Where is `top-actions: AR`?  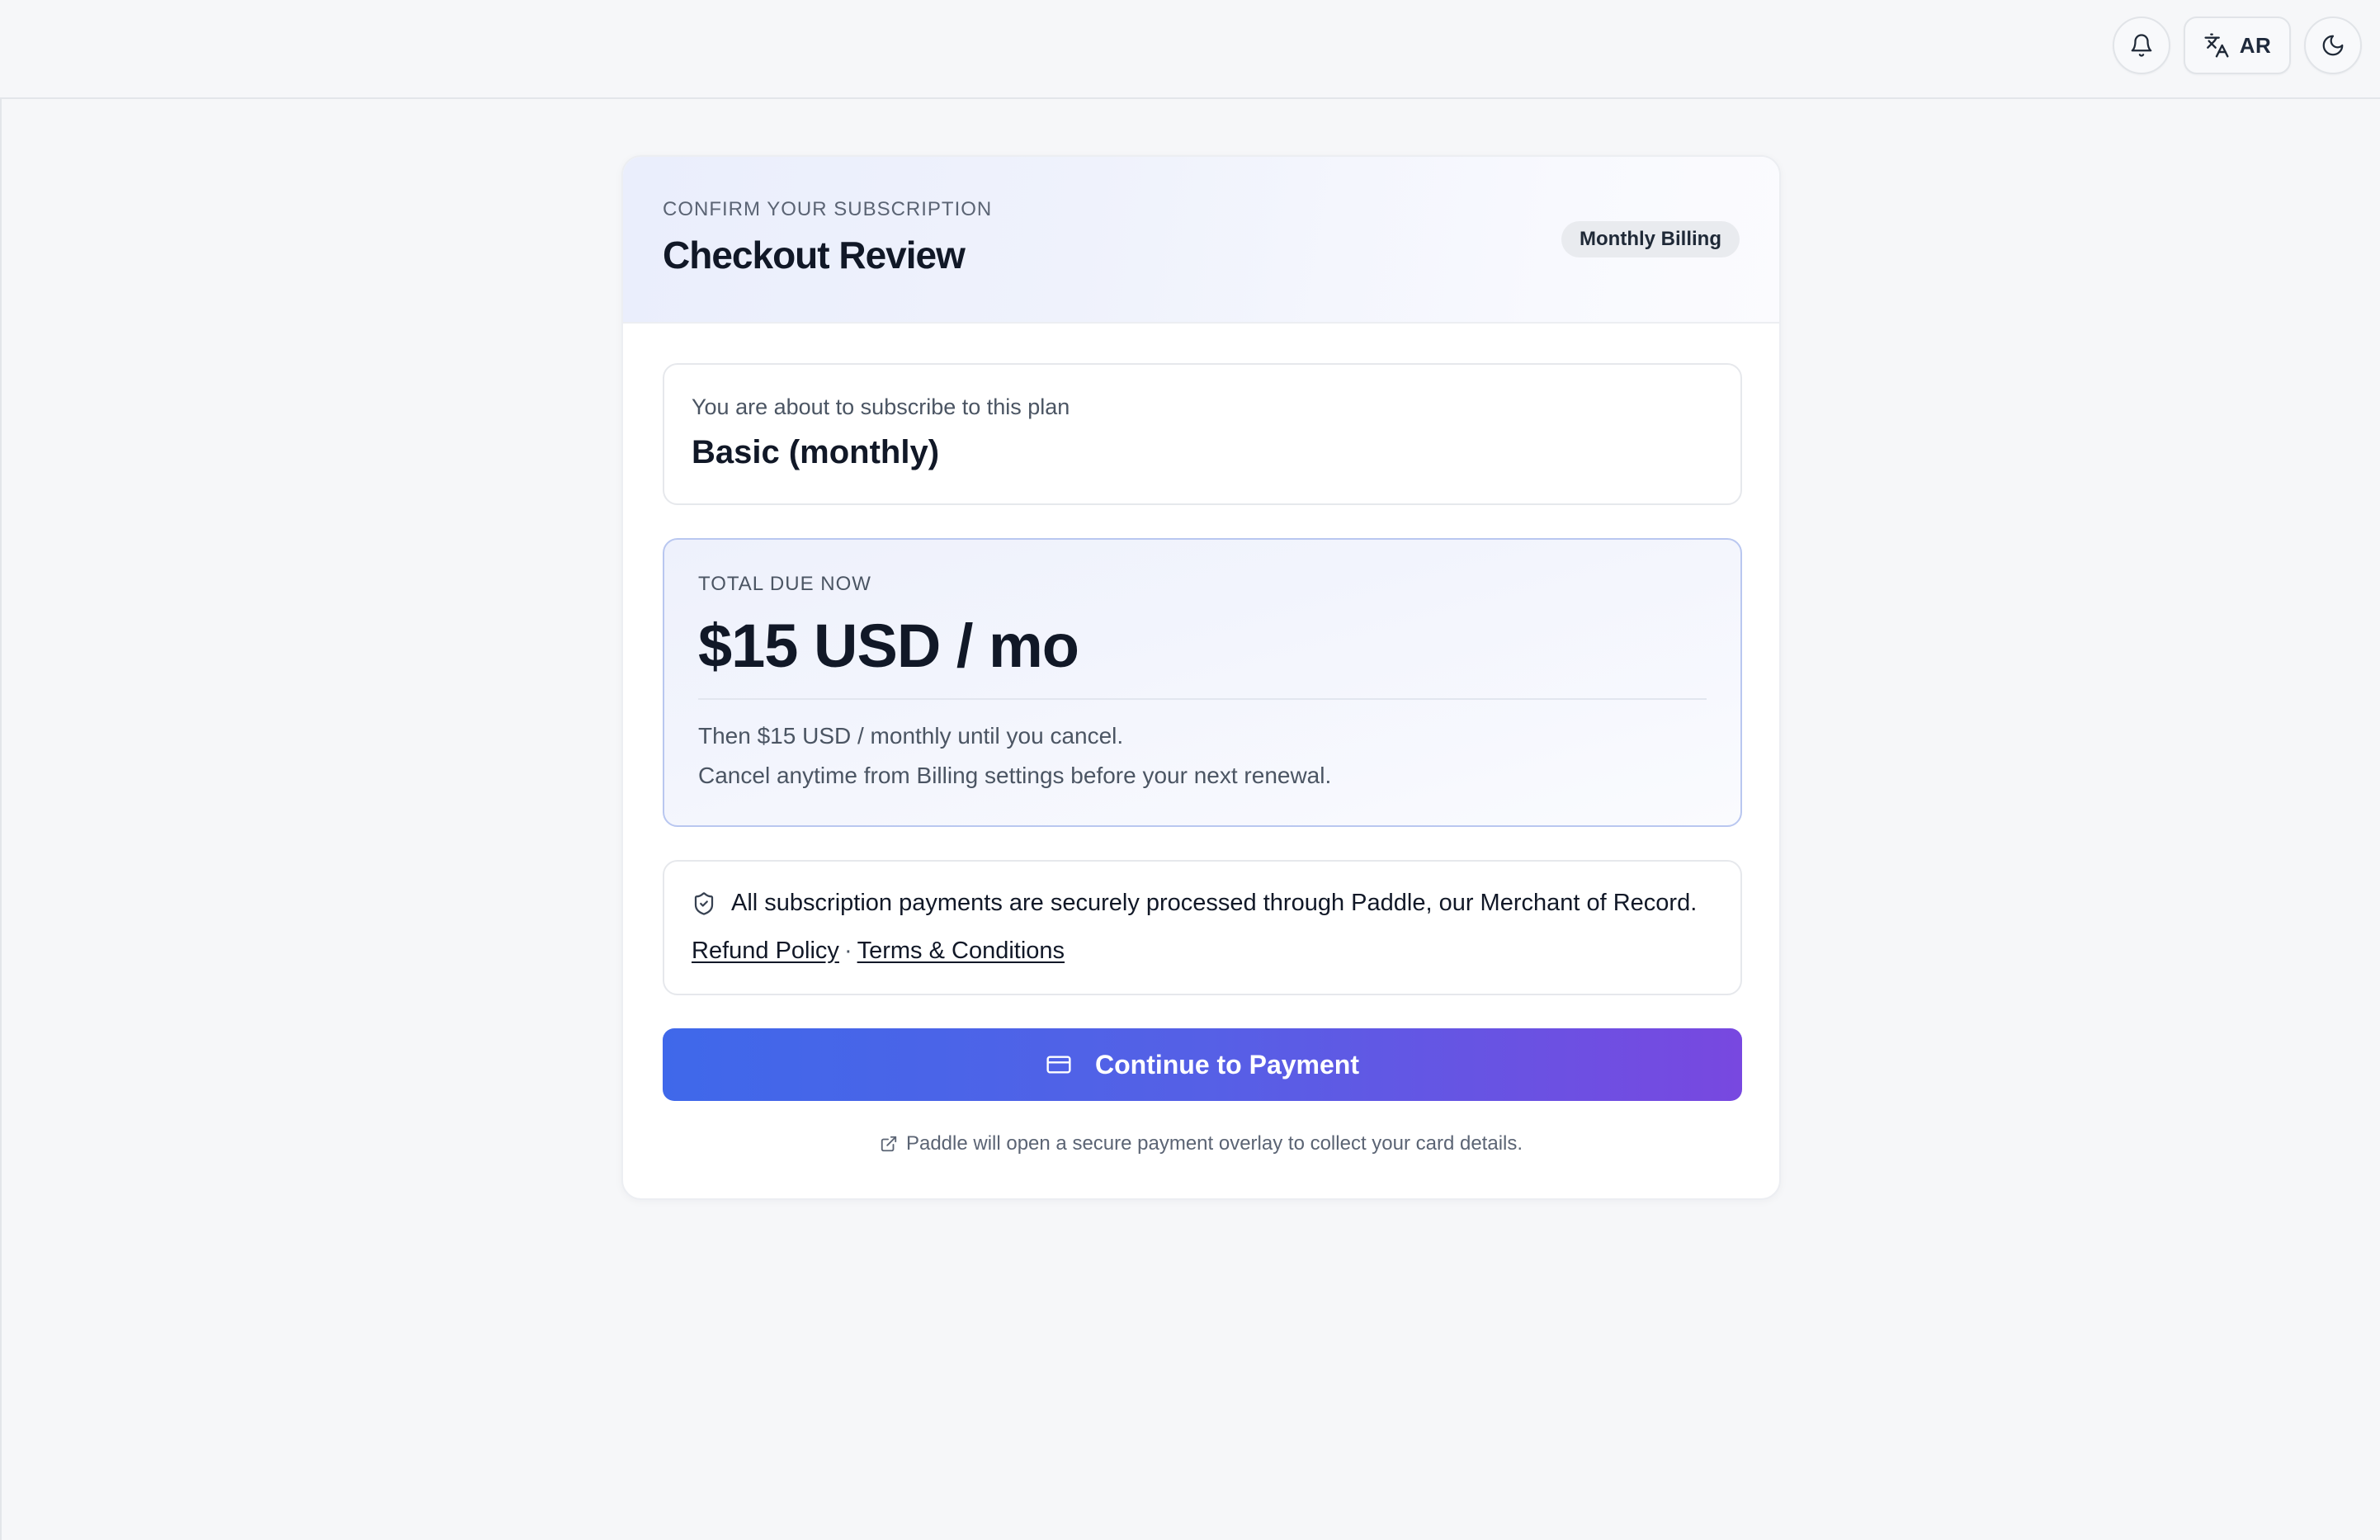 top-actions: AR is located at coordinates (2237, 45).